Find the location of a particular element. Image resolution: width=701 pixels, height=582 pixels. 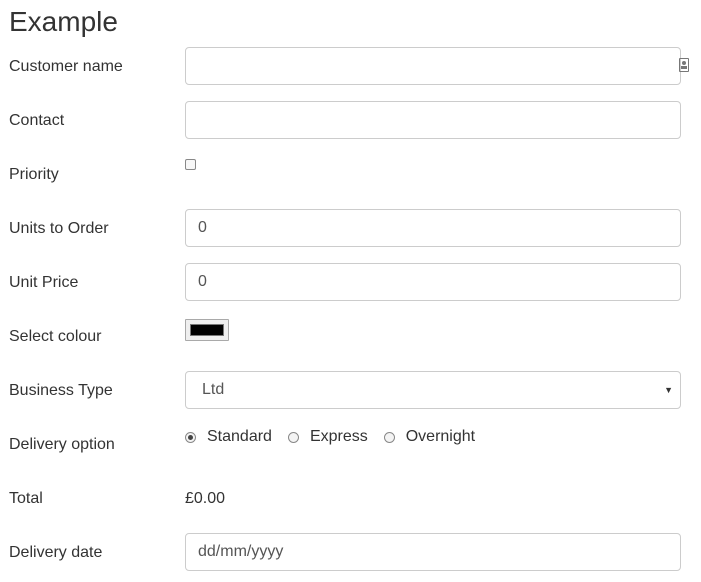

delivery-option-group: Standard Express Overnight is located at coordinates (338, 437).